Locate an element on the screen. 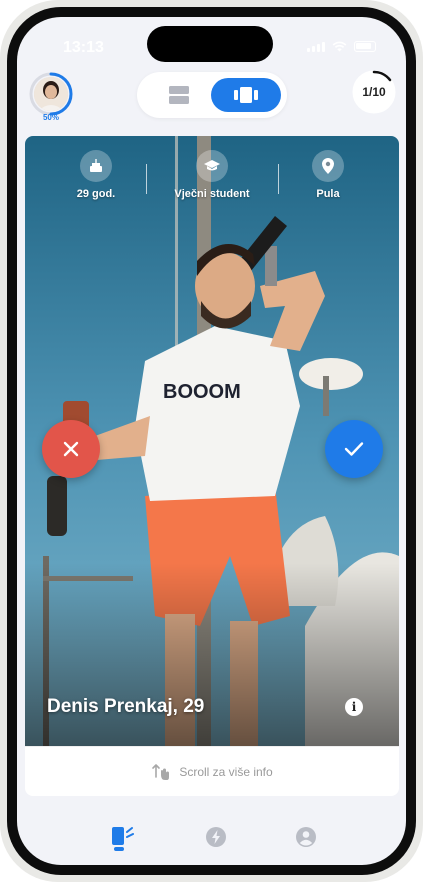 The height and width of the screenshot is (882, 423). scroll-hint: Scroll za više info is located at coordinates (212, 771).